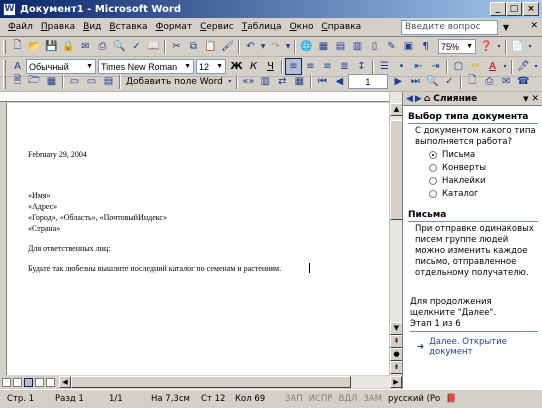 Image resolution: width=542 pixels, height=408 pixels. What do you see at coordinates (506, 81) in the screenshot?
I see `merge-email-icon: ✉` at bounding box center [506, 81].